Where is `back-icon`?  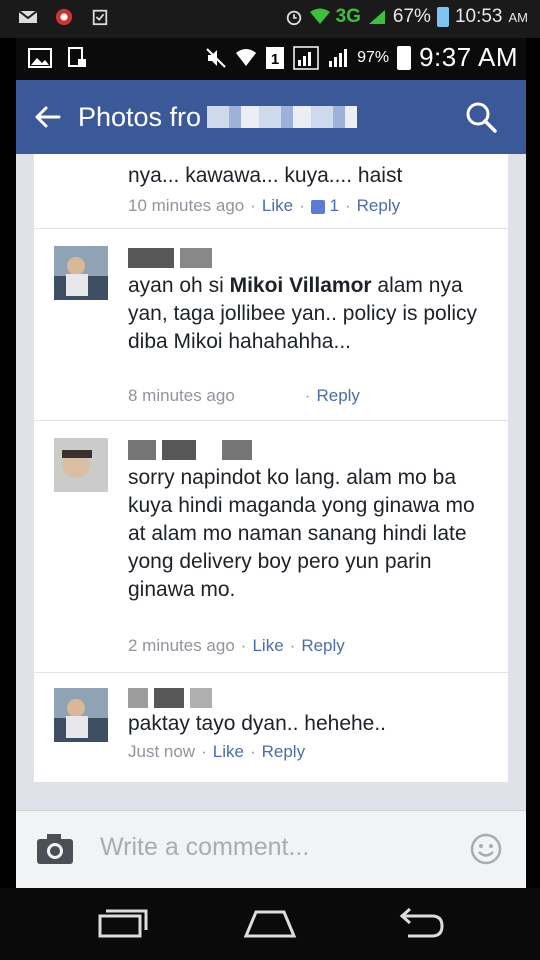
back-icon is located at coordinates (421, 922).